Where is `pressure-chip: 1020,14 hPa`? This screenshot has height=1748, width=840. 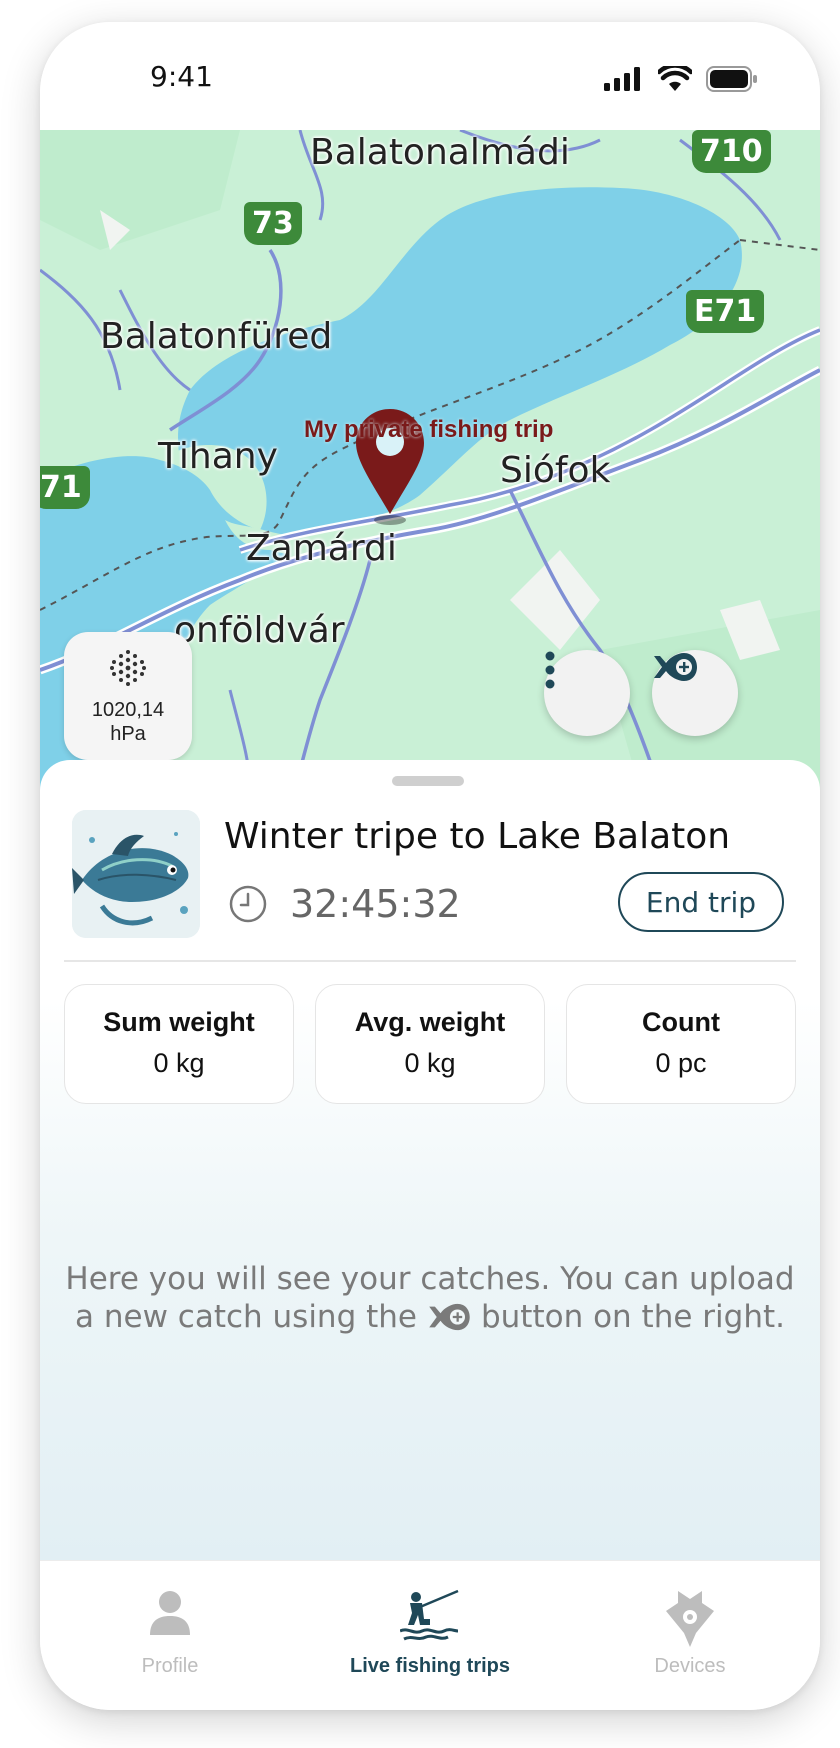
pressure-chip: 1020,14 hPa is located at coordinates (128, 696).